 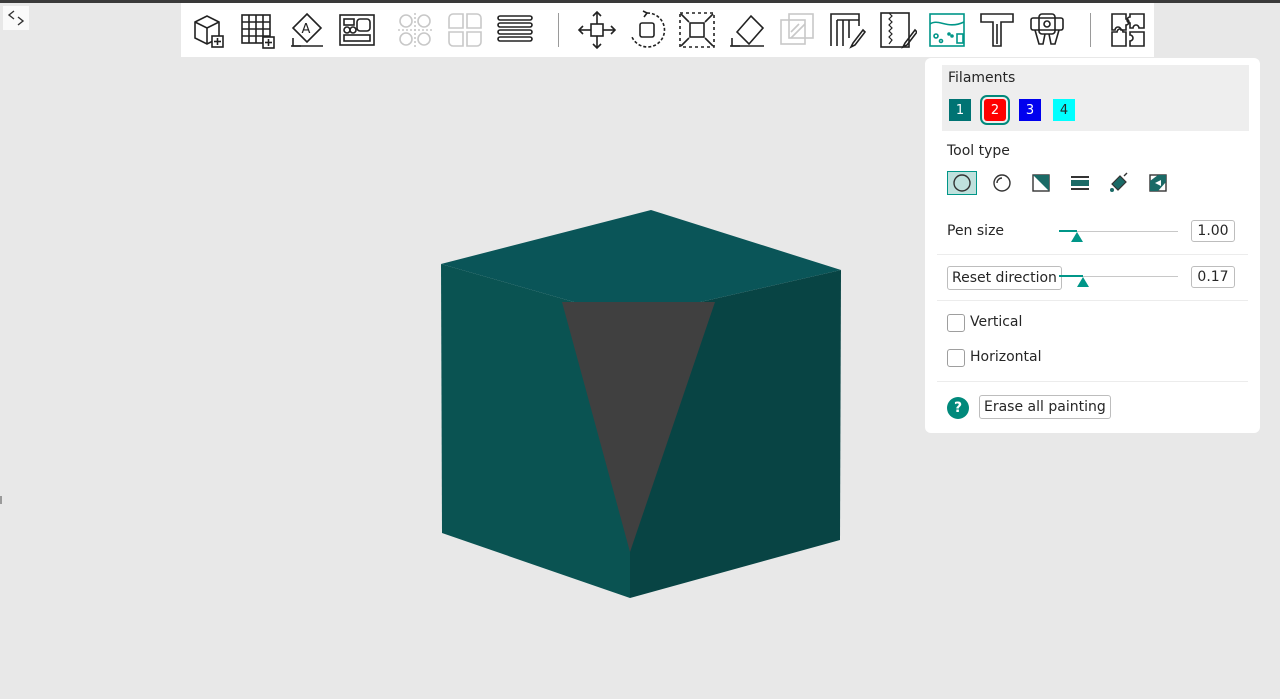 I want to click on add-plate-icon, so click(x=258, y=31).